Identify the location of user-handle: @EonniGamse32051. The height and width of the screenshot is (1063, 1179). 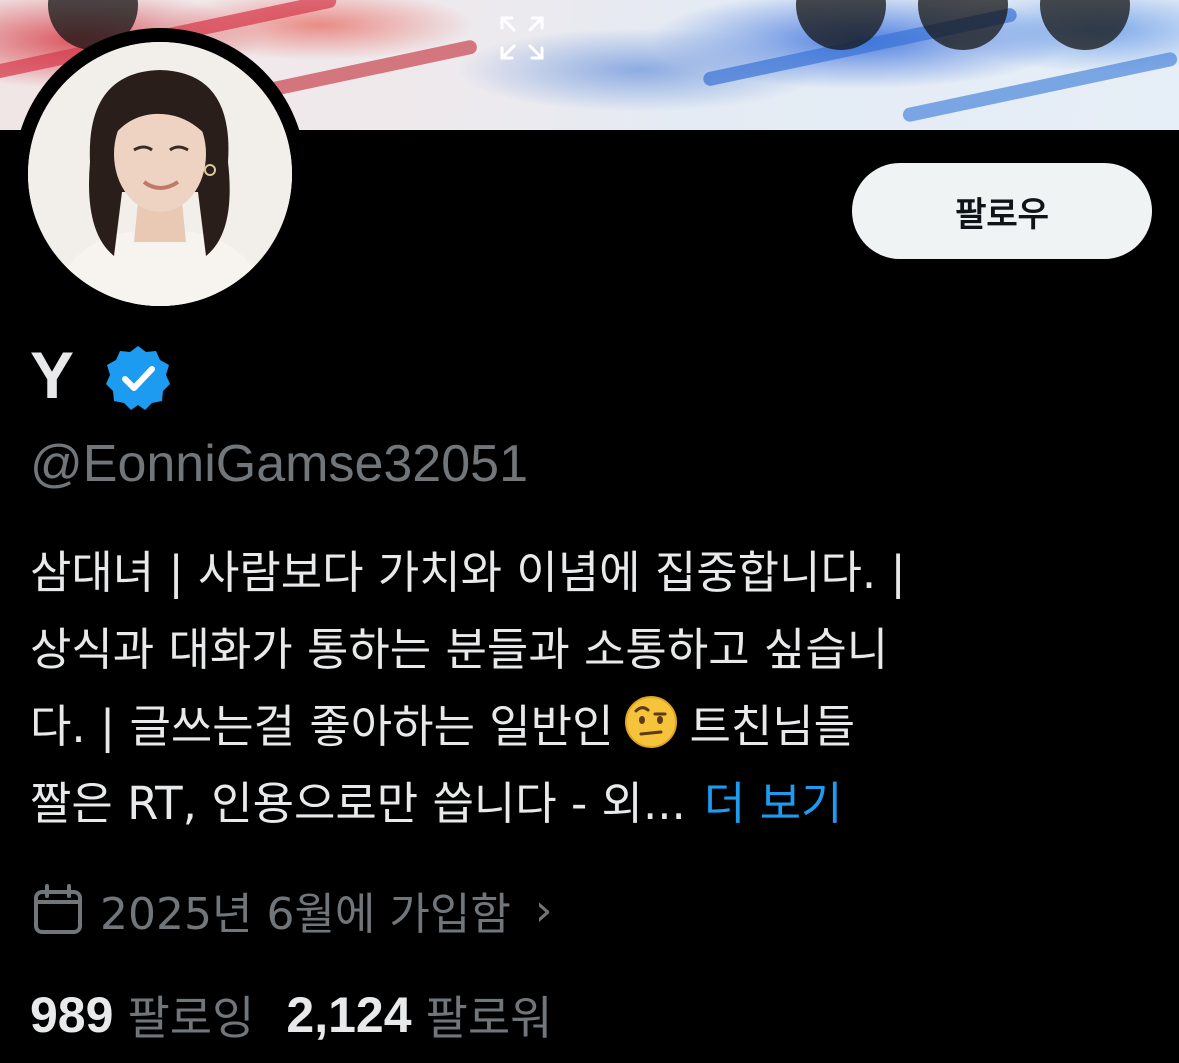
(279, 464).